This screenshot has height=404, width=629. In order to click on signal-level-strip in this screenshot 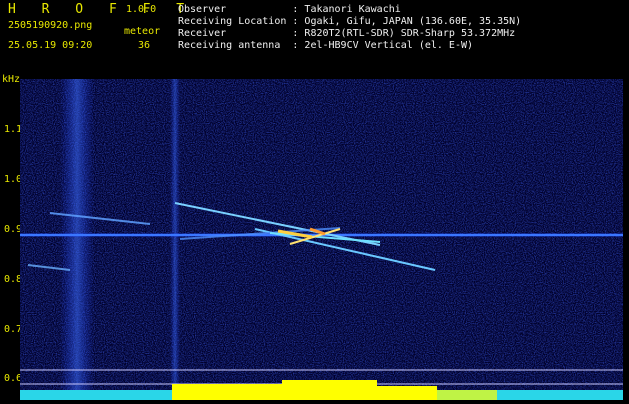, I will do `click(321, 389)`.